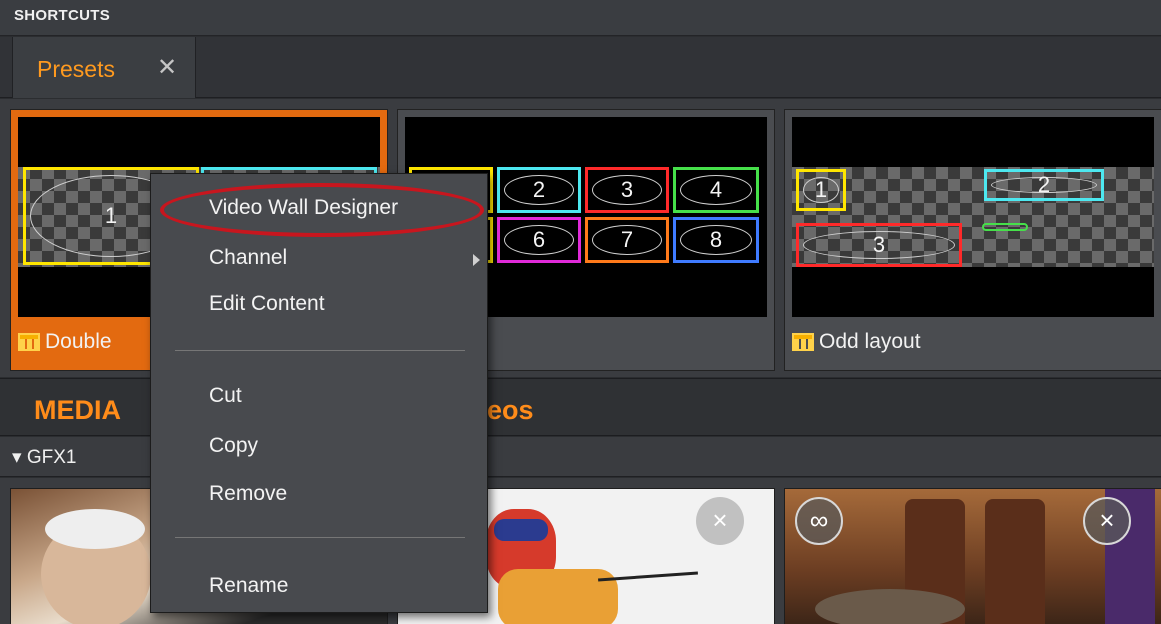  I want to click on layout-cell, so click(1005, 227).